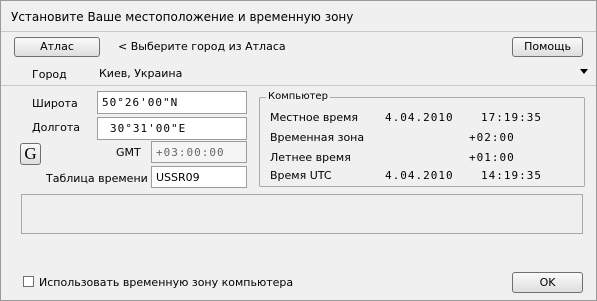 This screenshot has height=301, width=597. Describe the element at coordinates (49, 74) in the screenshot. I see `city-label: Город` at that location.